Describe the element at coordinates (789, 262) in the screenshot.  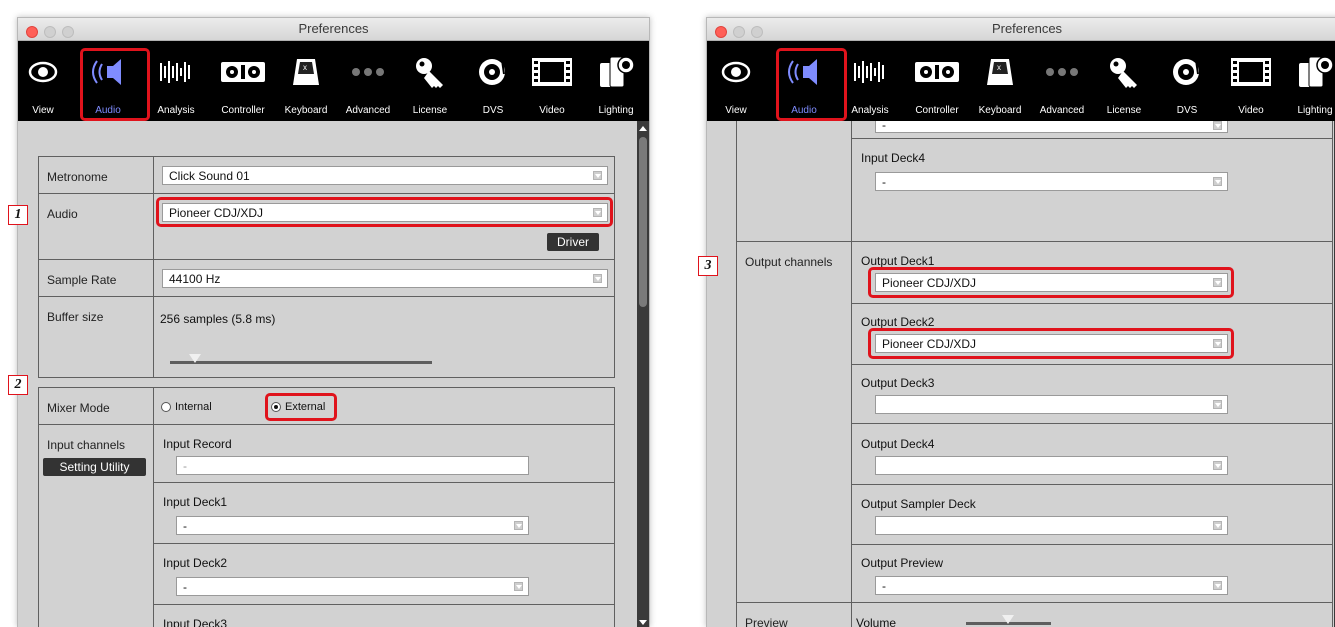
I see `output-channels-label: Output channels` at that location.